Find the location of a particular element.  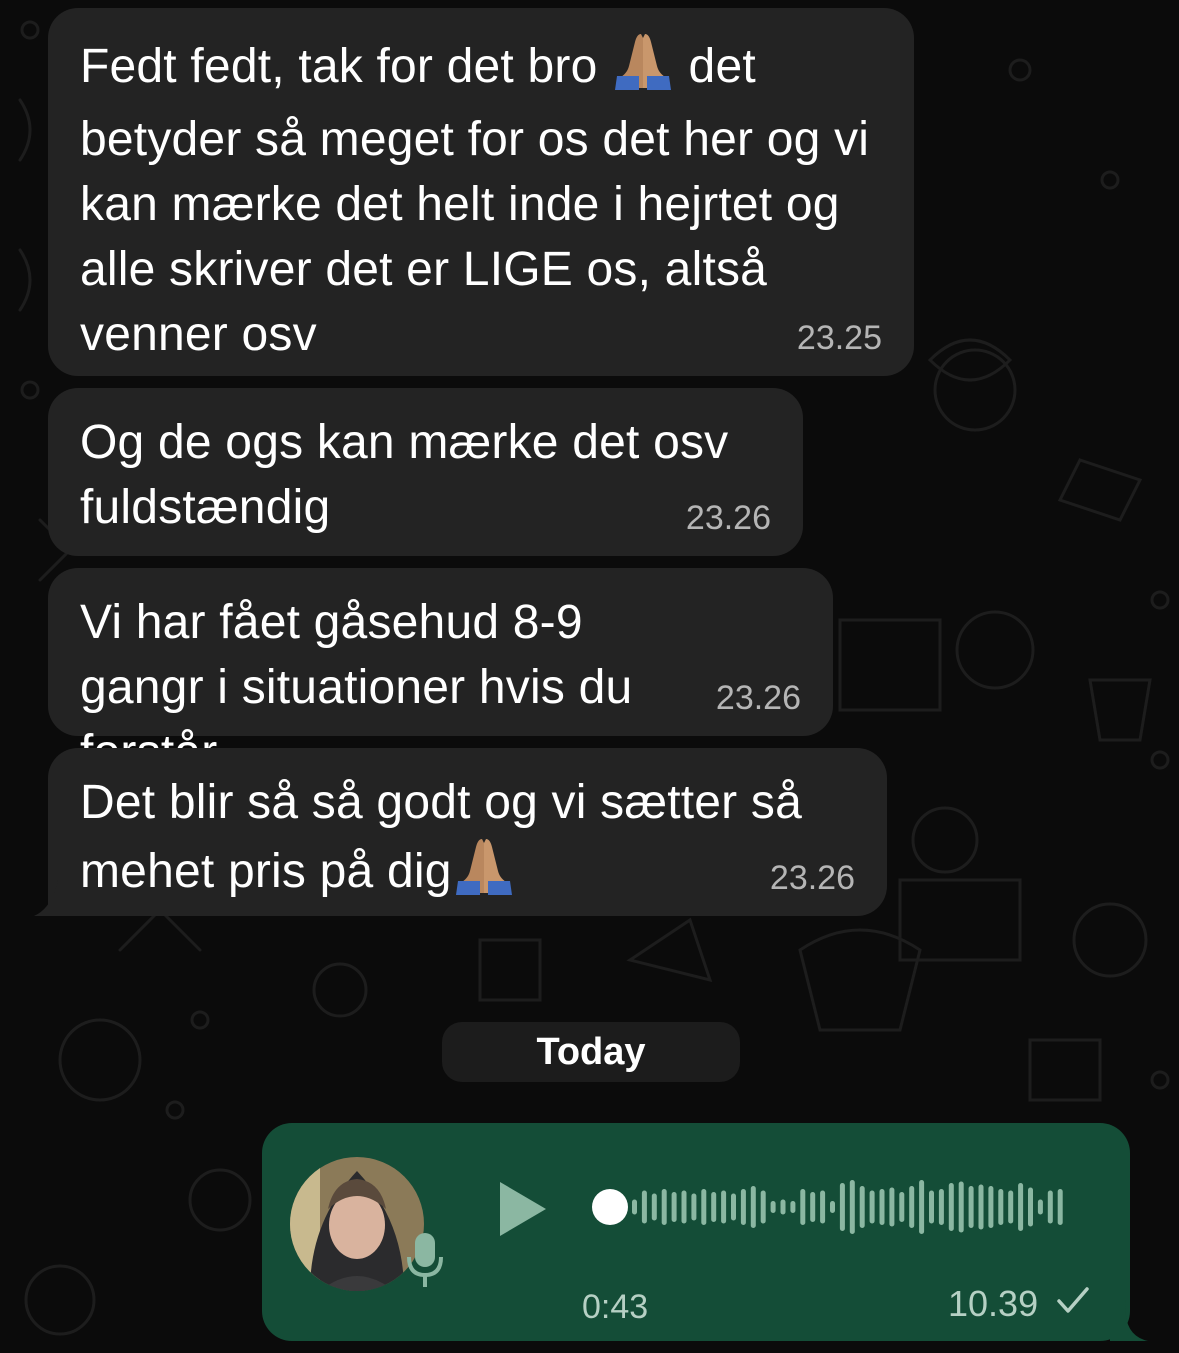

voice-waveform is located at coordinates (838, 1207).